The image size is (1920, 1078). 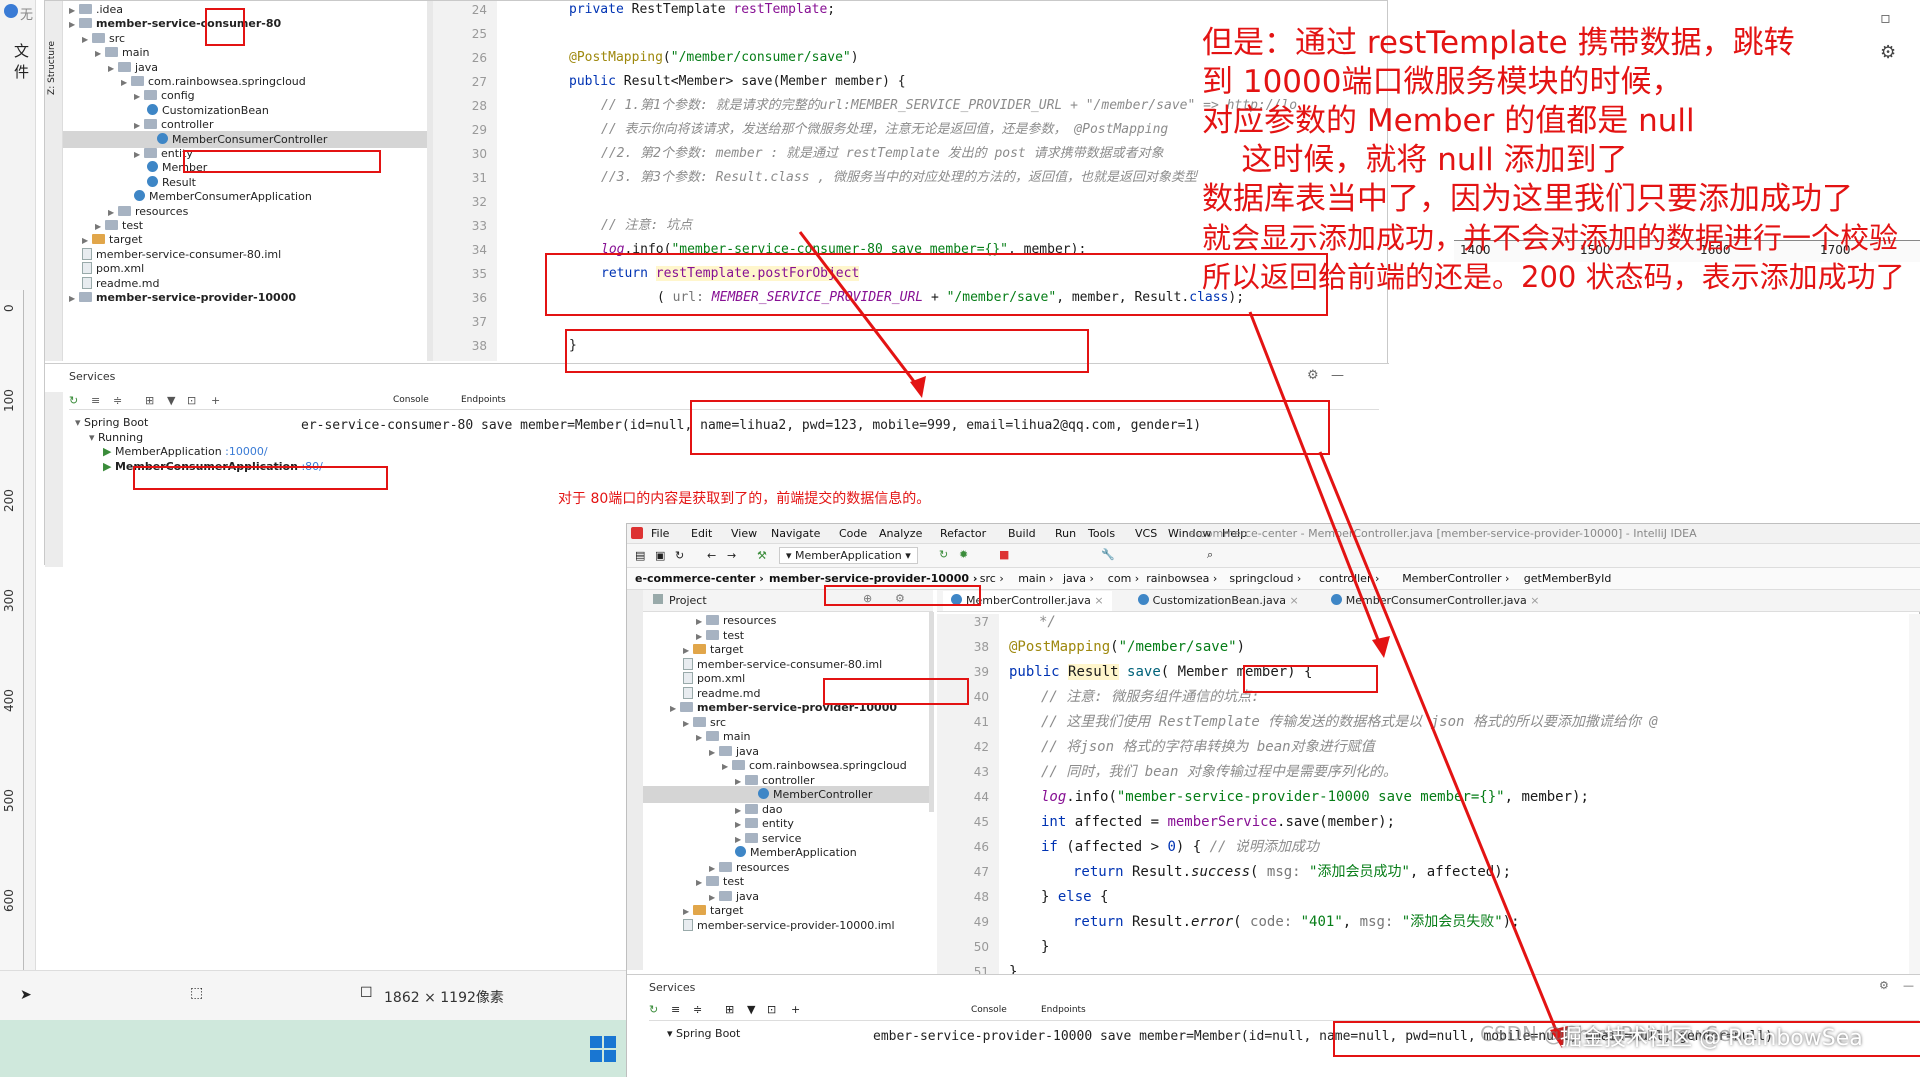 I want to click on annotation-line: 这时候，就将 null 添加到了, so click(x=1415, y=160).